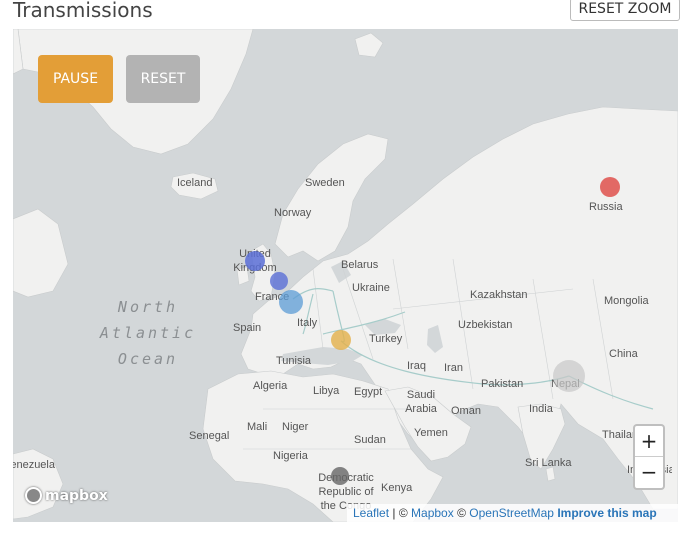  What do you see at coordinates (403, 513) in the screenshot?
I see `attribution-copyright-1: ©` at bounding box center [403, 513].